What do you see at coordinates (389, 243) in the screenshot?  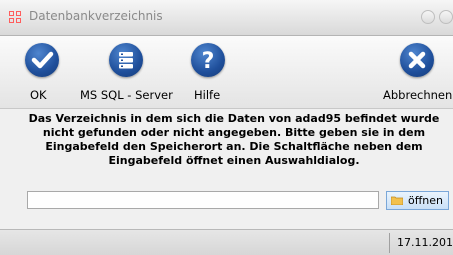 I see `status-separator` at bounding box center [389, 243].